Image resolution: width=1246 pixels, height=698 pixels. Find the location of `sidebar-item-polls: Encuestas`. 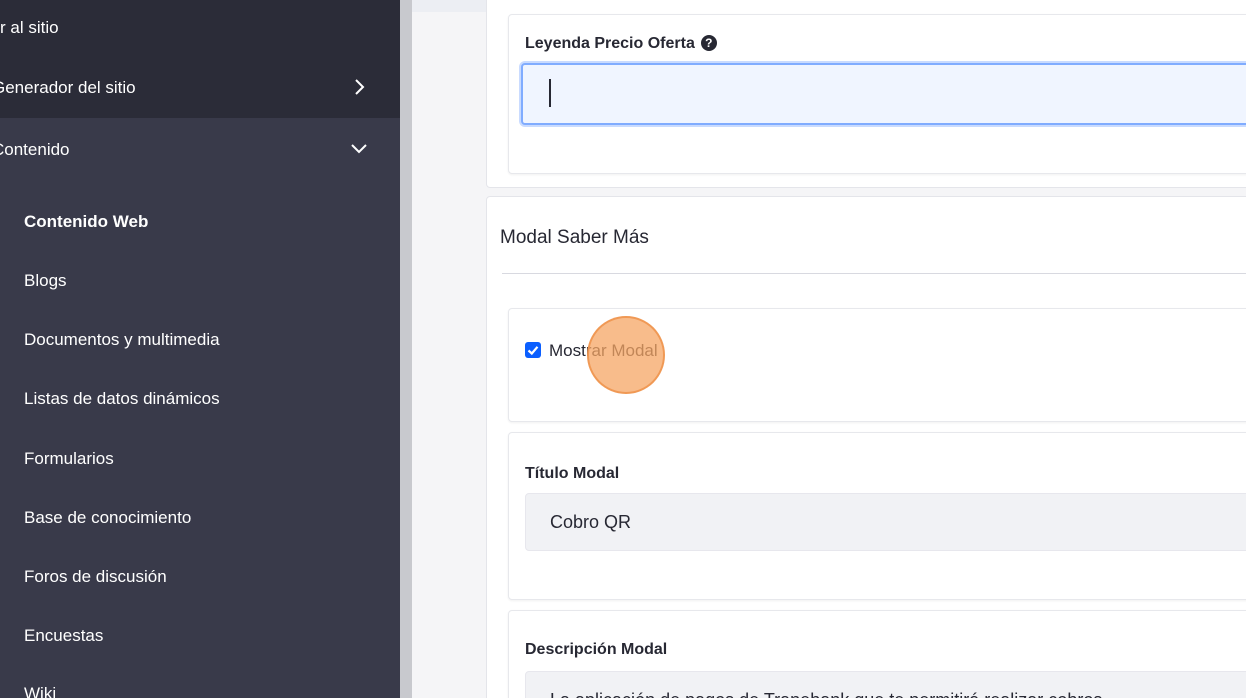

sidebar-item-polls: Encuestas is located at coordinates (212, 638).